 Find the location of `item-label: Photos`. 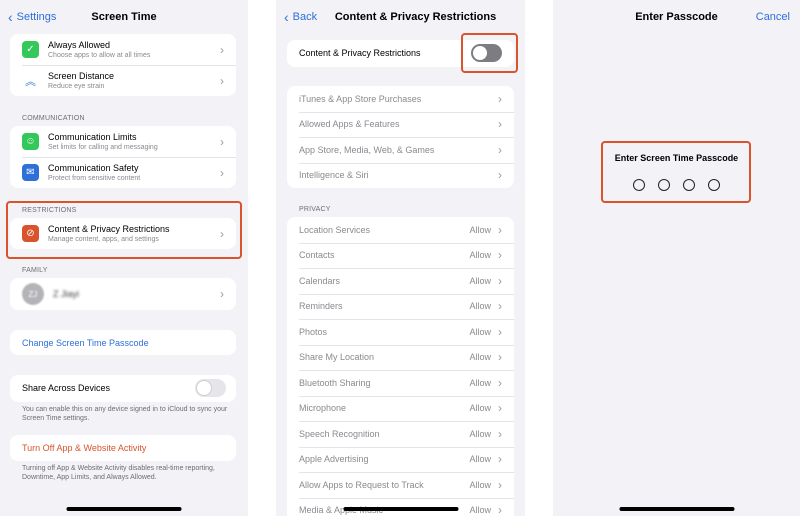

item-label: Photos is located at coordinates (313, 331).